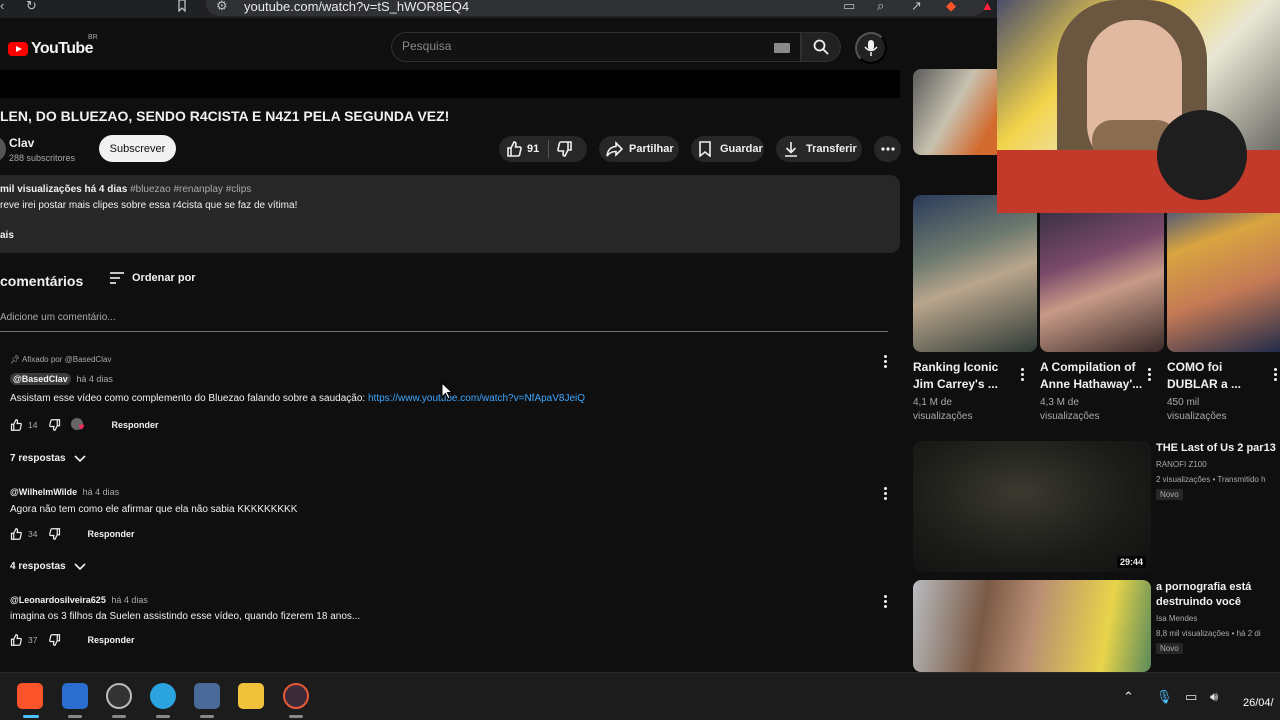 The height and width of the screenshot is (720, 1280). What do you see at coordinates (1191, 697) in the screenshot?
I see `network-icon: ▭` at bounding box center [1191, 697].